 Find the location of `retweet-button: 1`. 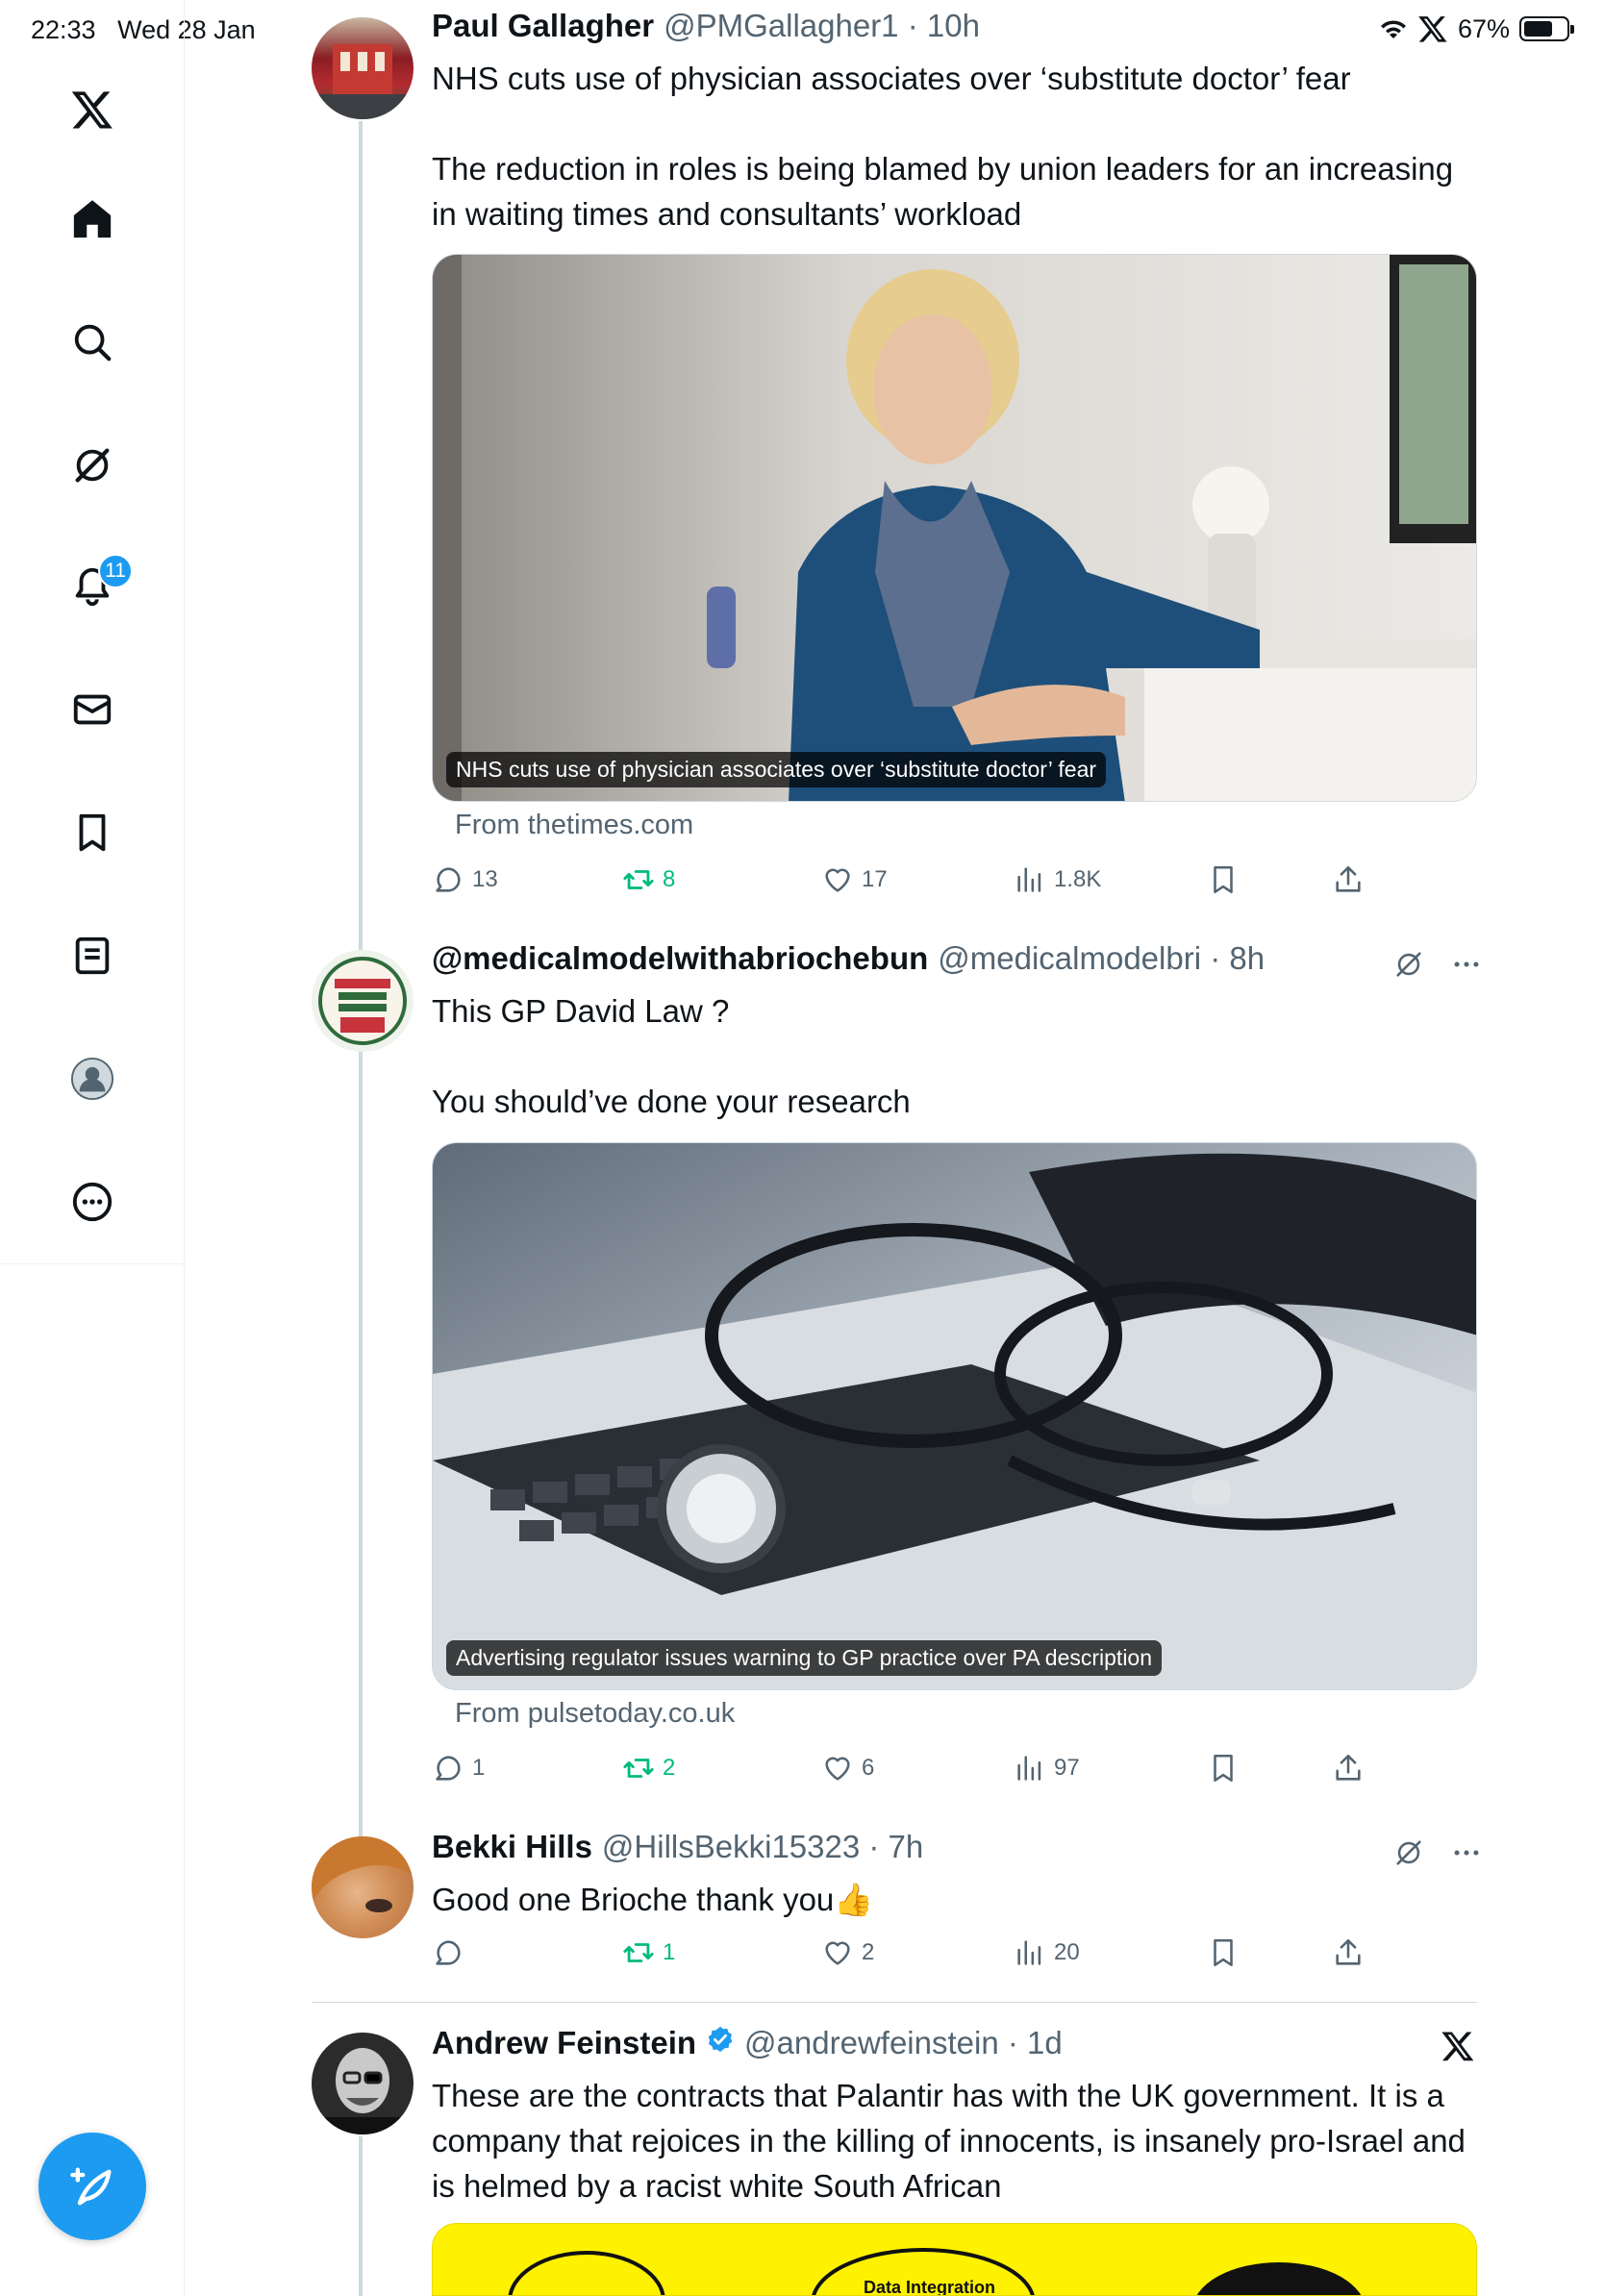

retweet-button: 1 is located at coordinates (648, 1952).